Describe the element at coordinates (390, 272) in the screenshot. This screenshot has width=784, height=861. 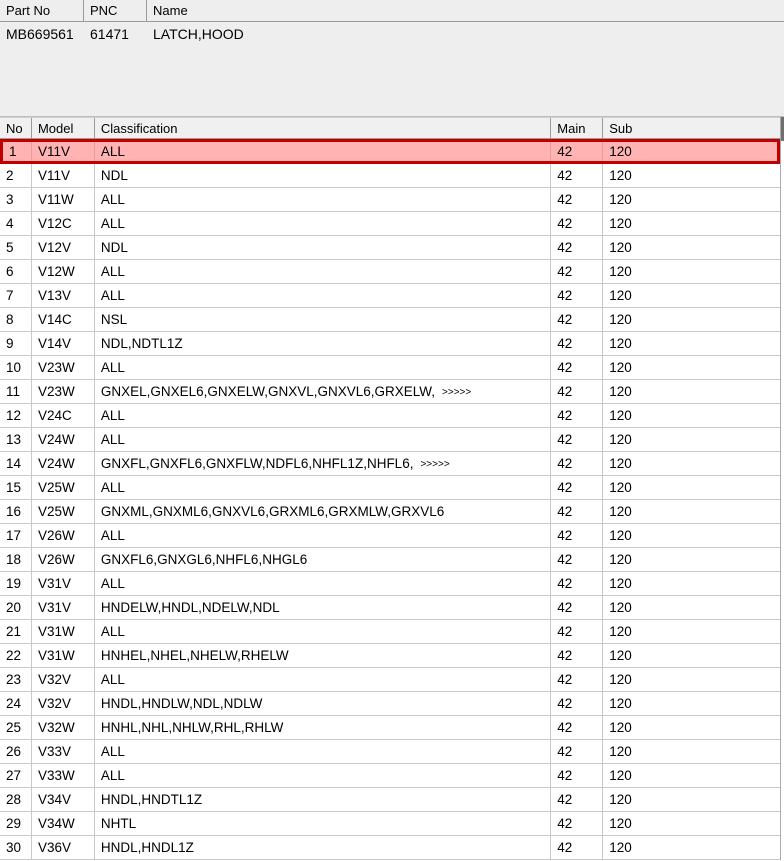
I see `table-row: 6 V12W ALL 42 120` at that location.